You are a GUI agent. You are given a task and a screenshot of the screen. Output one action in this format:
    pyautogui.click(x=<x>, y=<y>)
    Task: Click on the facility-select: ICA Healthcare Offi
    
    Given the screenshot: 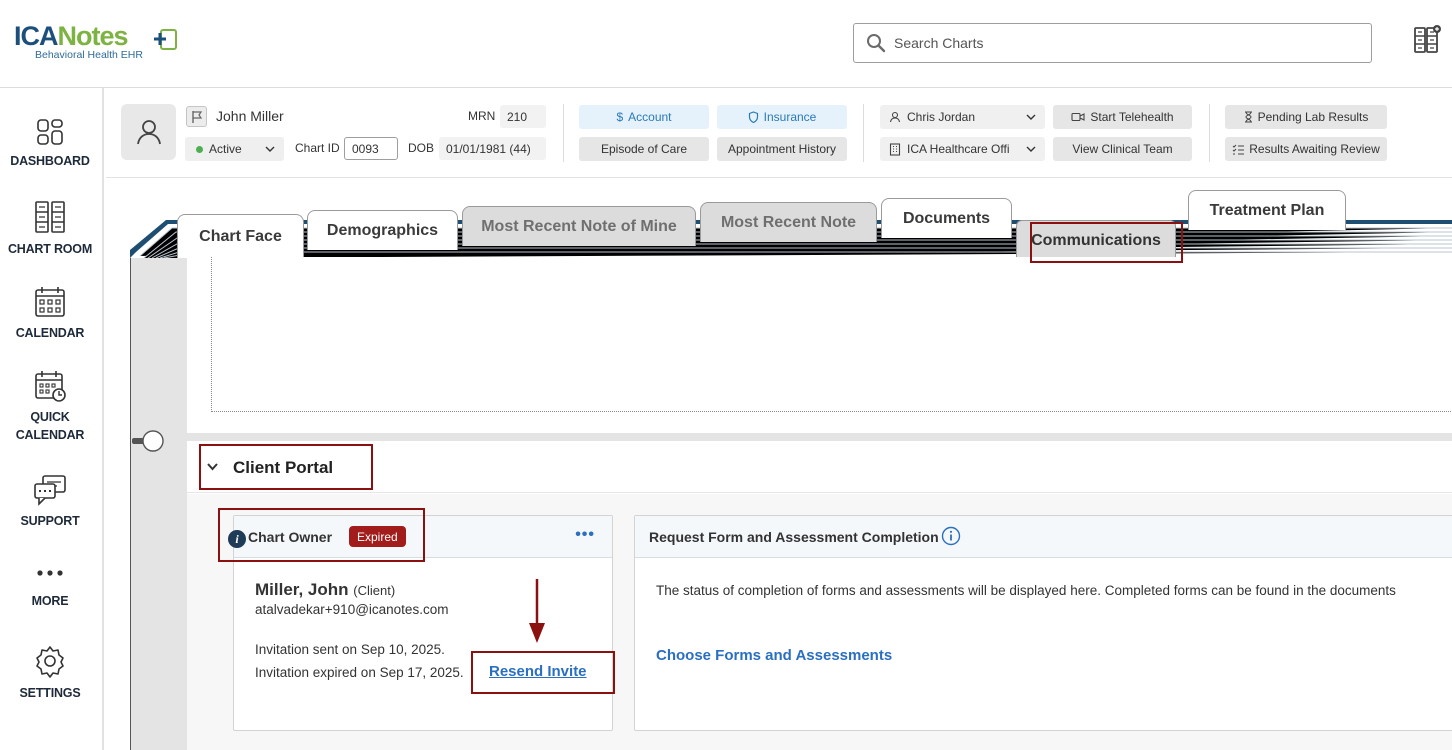 What is the action you would take?
    pyautogui.click(x=962, y=149)
    